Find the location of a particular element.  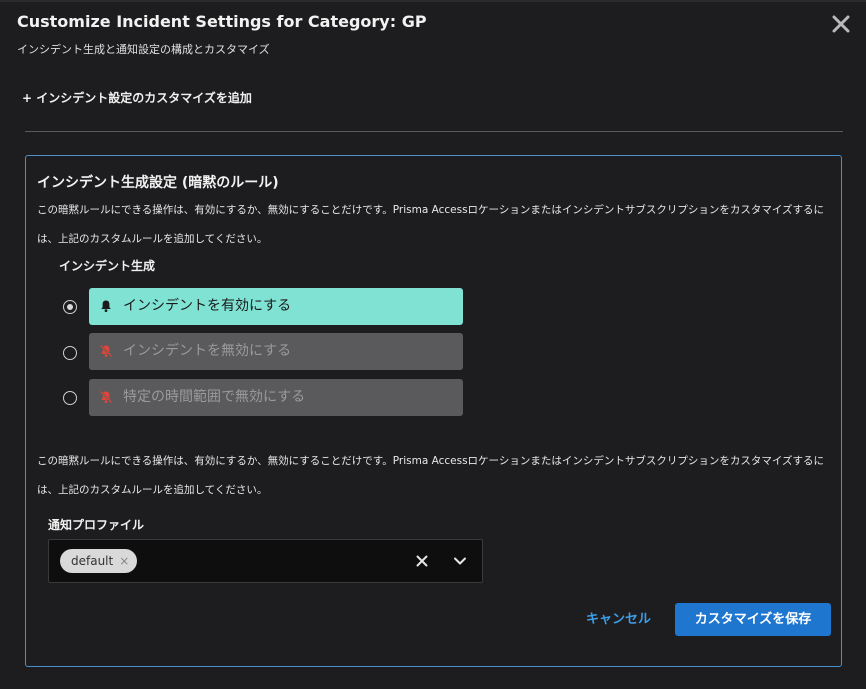

bell-icon is located at coordinates (106, 306).